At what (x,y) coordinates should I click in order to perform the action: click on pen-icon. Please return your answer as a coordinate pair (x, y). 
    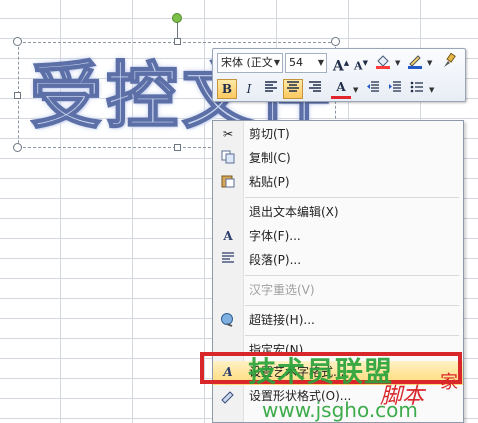
    Looking at the image, I should click on (415, 62).